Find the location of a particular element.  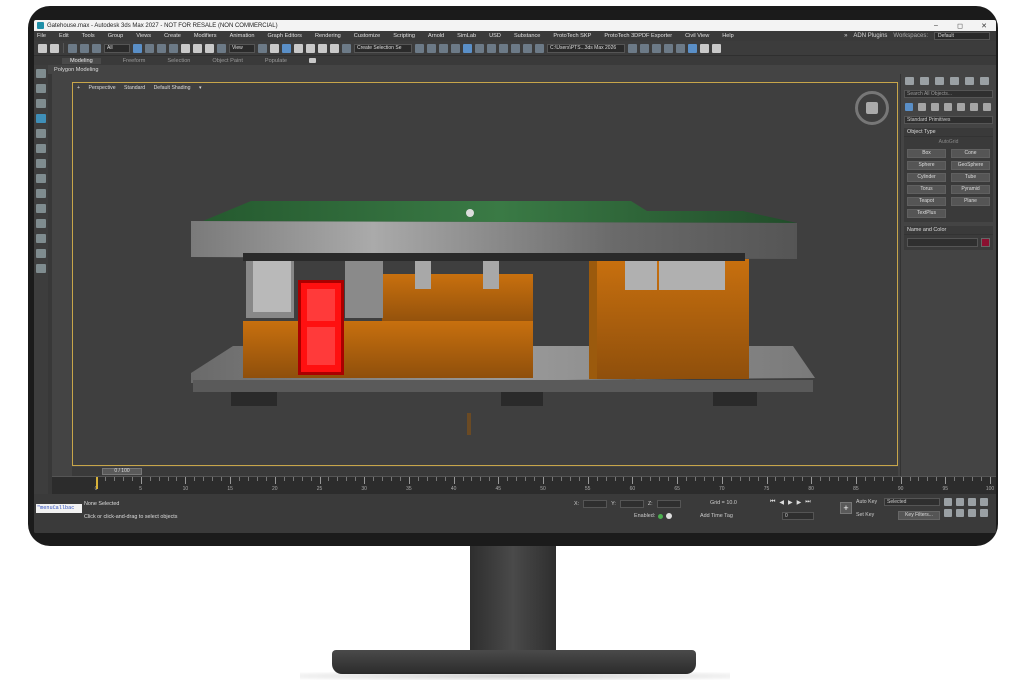

previous-frame-icon: ◀ is located at coordinates (781, 502).